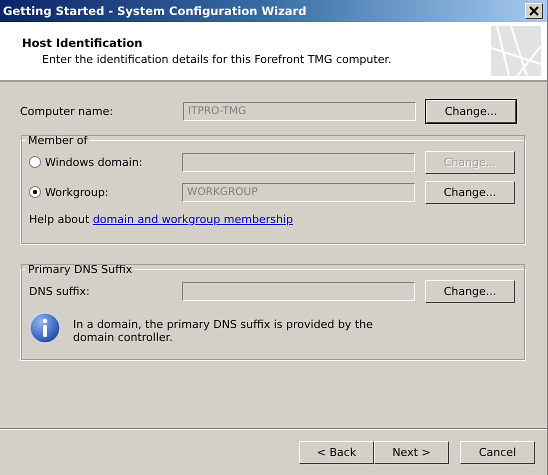 The width and height of the screenshot is (548, 475). What do you see at coordinates (77, 192) in the screenshot?
I see `radio-label: Workgroup:` at bounding box center [77, 192].